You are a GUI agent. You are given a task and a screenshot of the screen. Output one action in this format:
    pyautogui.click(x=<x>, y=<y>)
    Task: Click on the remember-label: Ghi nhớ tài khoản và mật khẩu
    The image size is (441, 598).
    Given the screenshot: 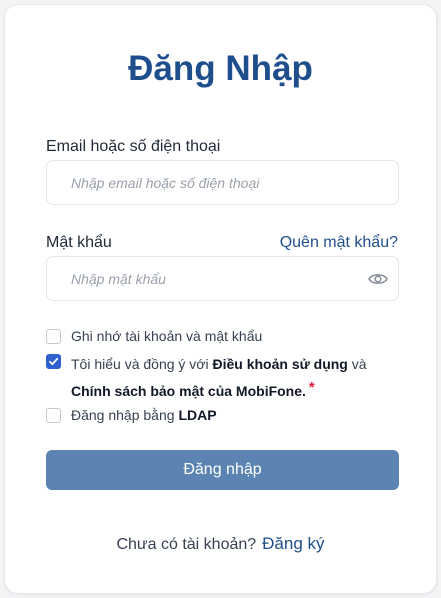 What is the action you would take?
    pyautogui.click(x=167, y=336)
    